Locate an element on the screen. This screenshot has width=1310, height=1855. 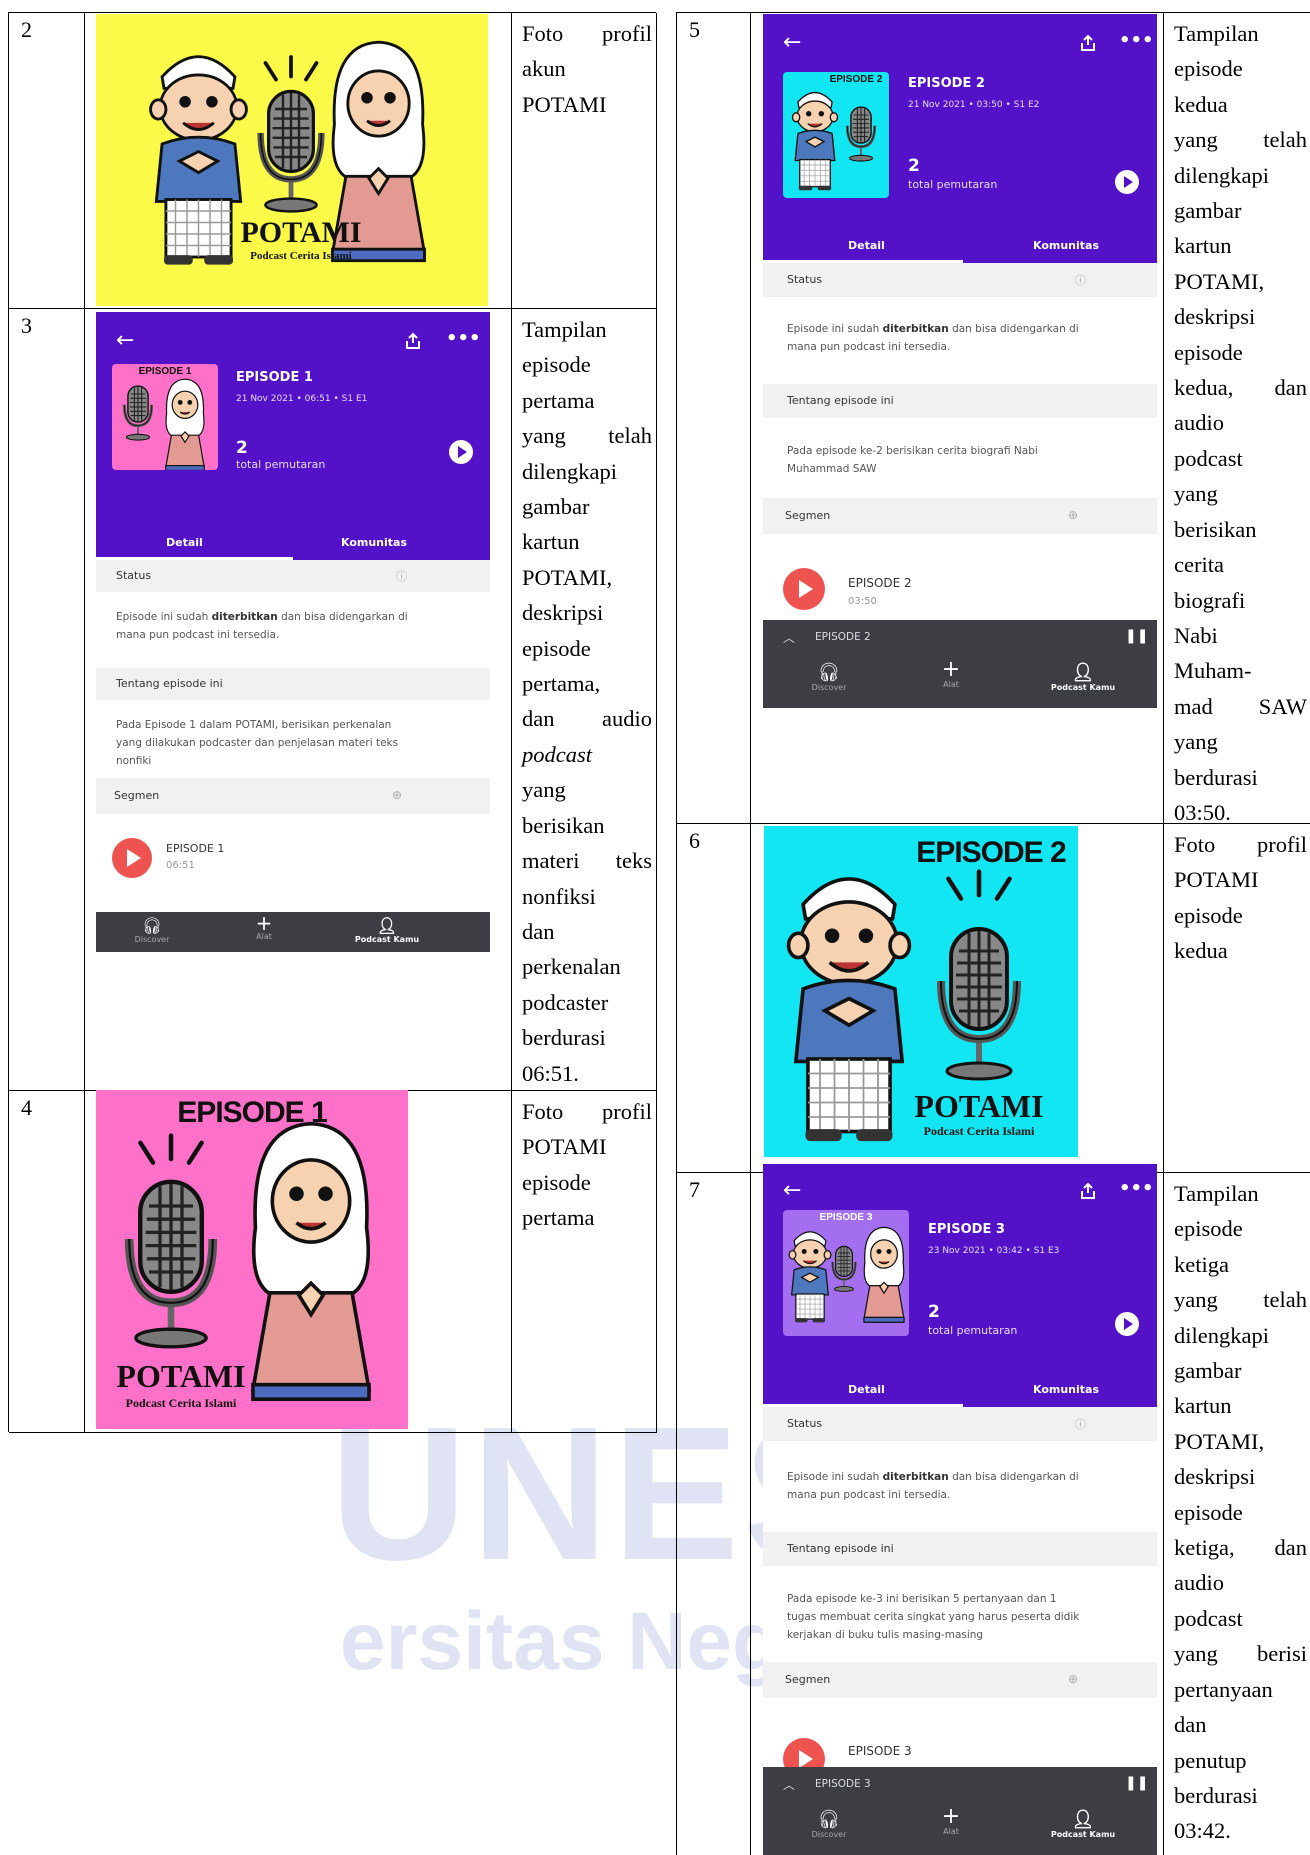
mini-player-title: EPISODE 2 is located at coordinates (843, 637).